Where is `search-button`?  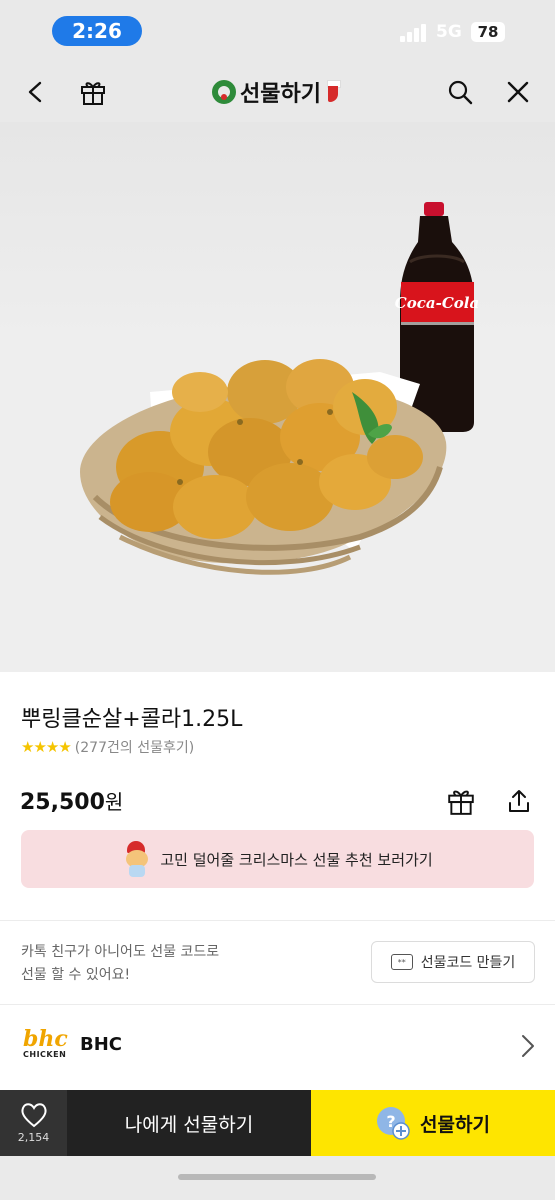 search-button is located at coordinates (460, 92).